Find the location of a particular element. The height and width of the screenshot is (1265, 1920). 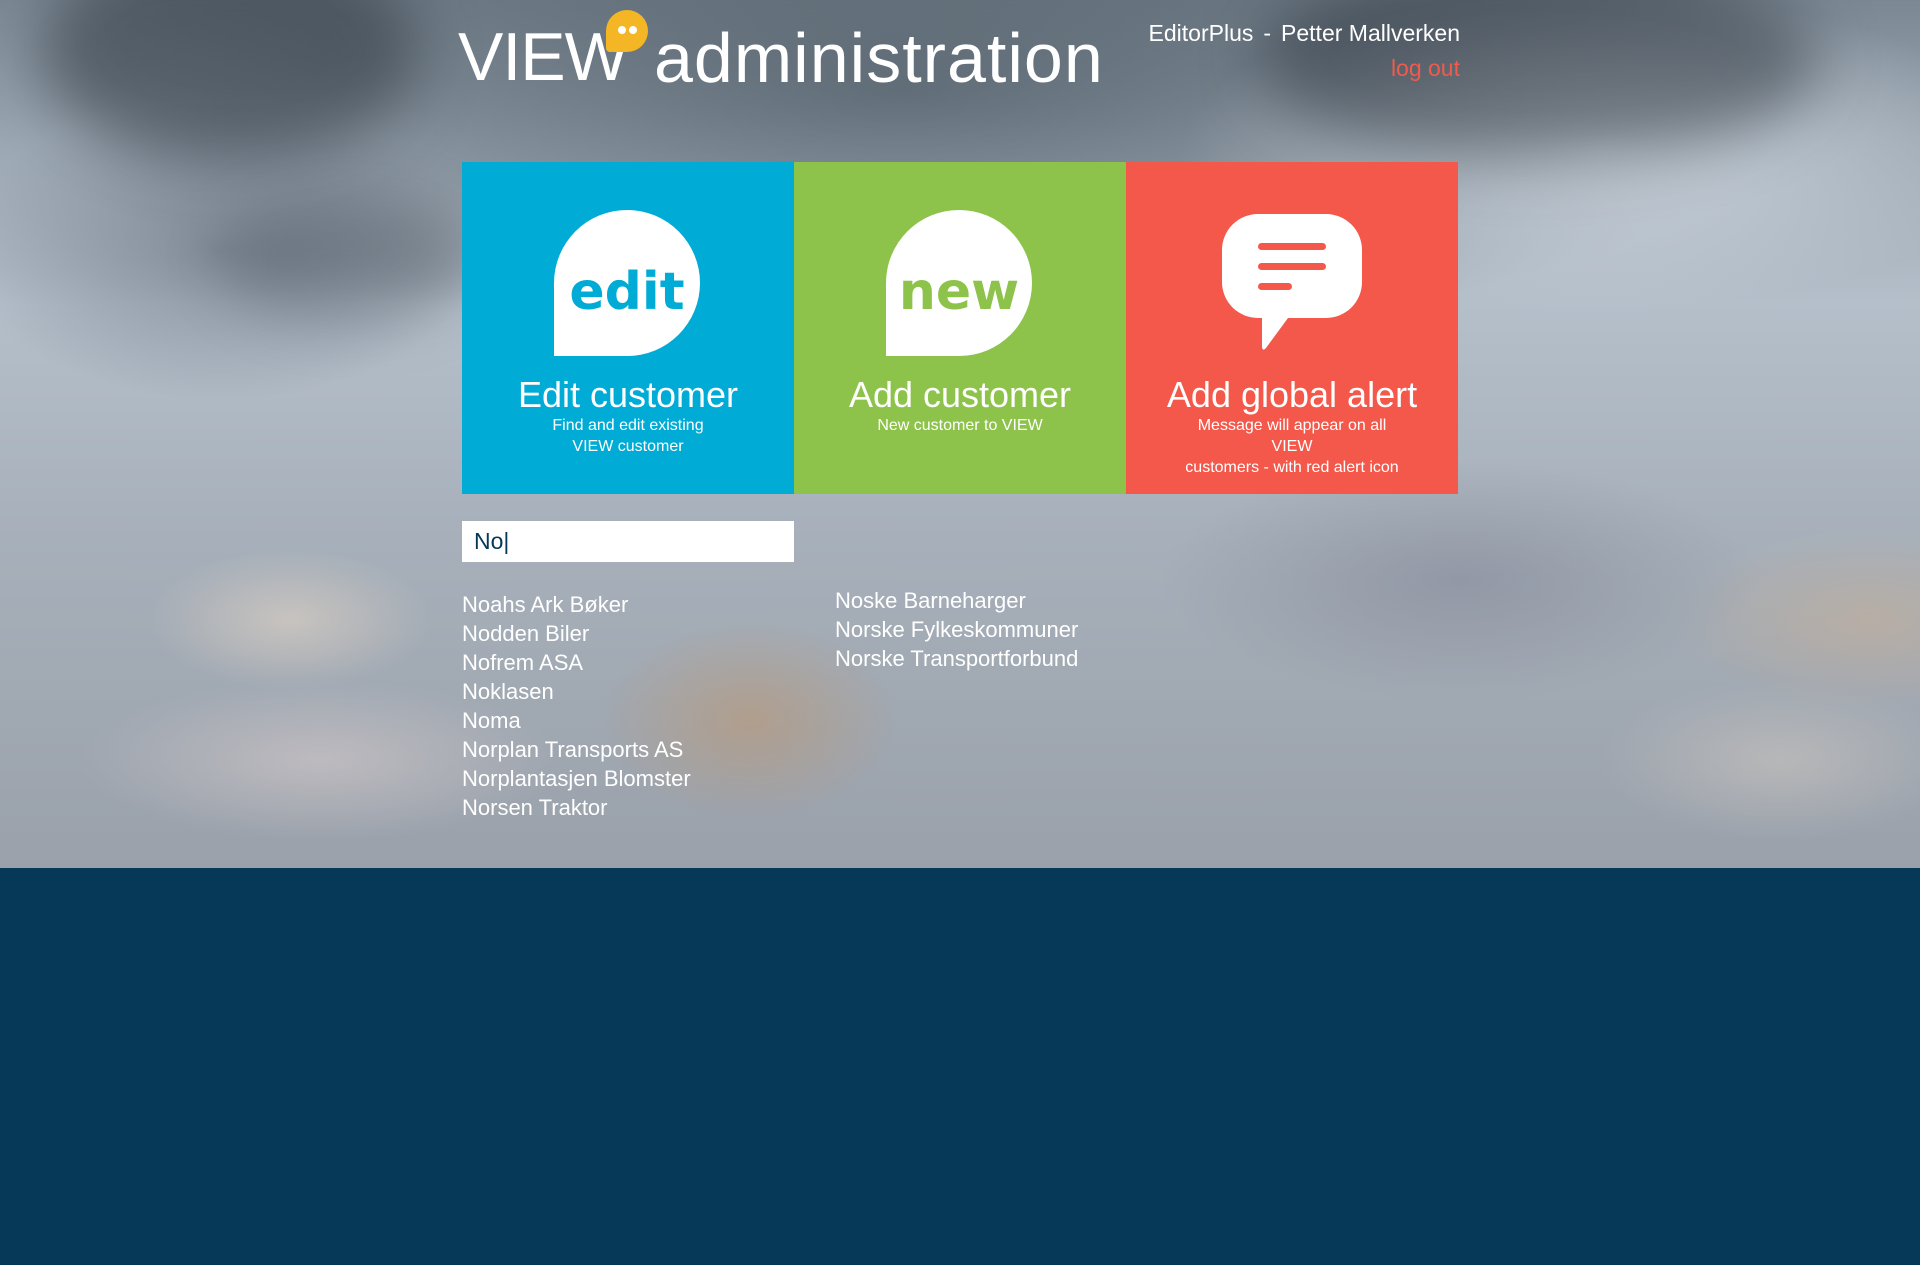

result-item: Noma is located at coordinates (576, 720).